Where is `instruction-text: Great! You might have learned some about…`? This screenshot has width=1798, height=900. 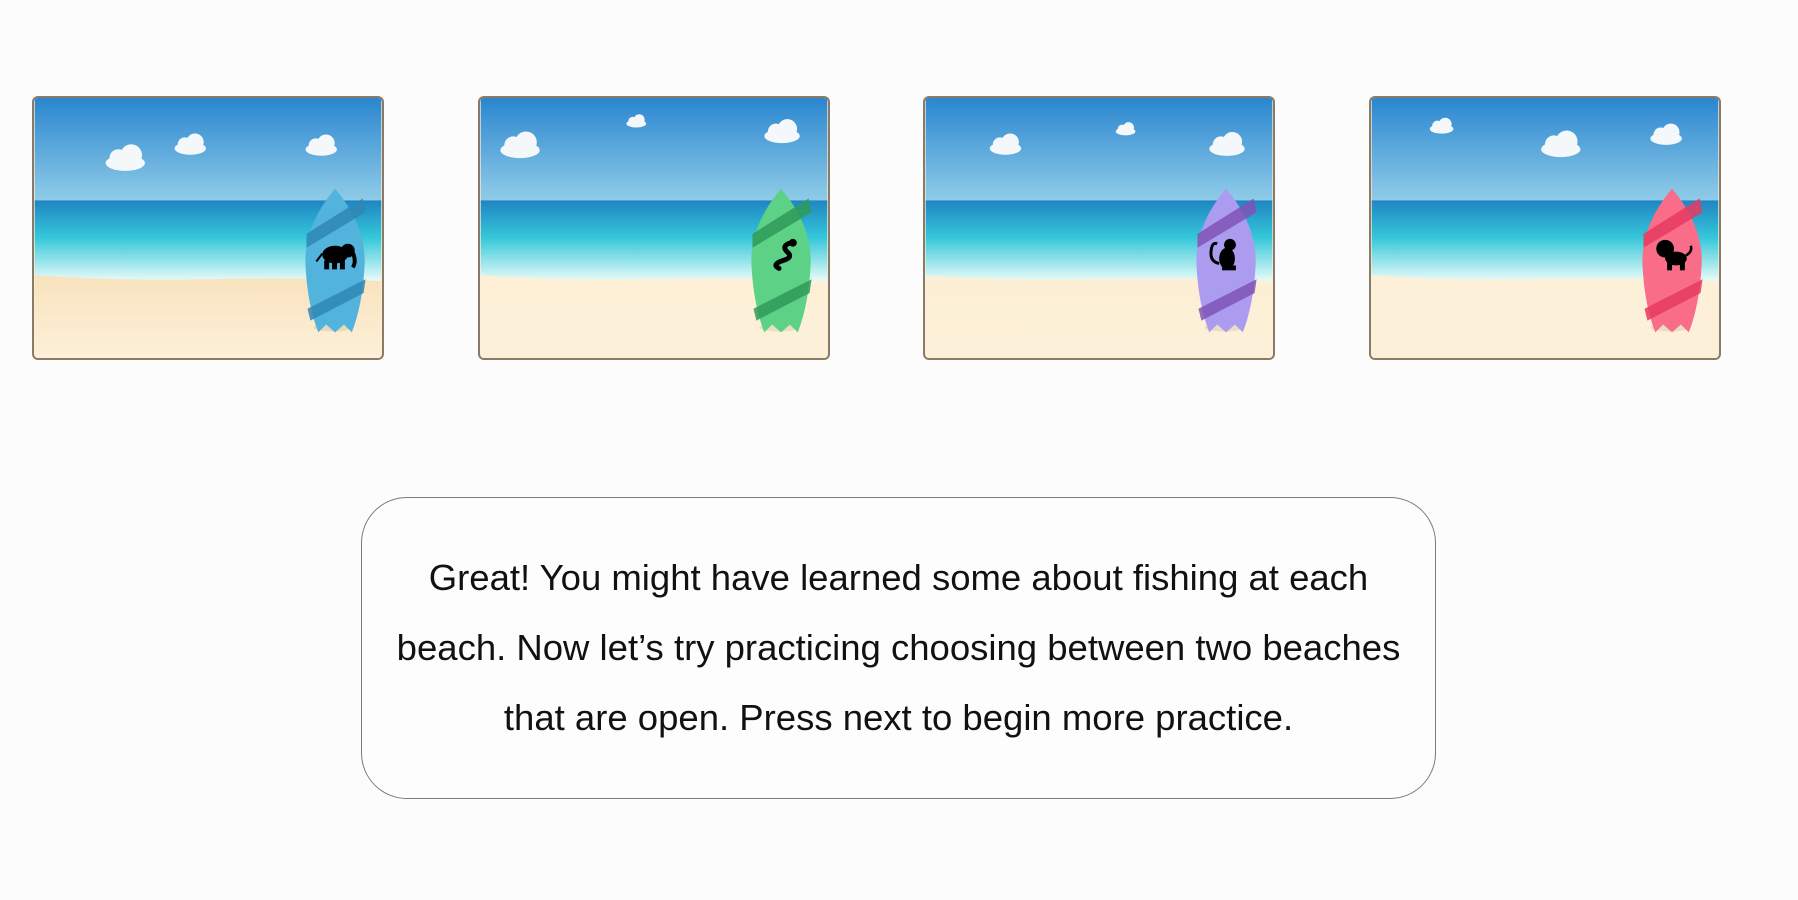 instruction-text: Great! You might have learned some about… is located at coordinates (898, 647).